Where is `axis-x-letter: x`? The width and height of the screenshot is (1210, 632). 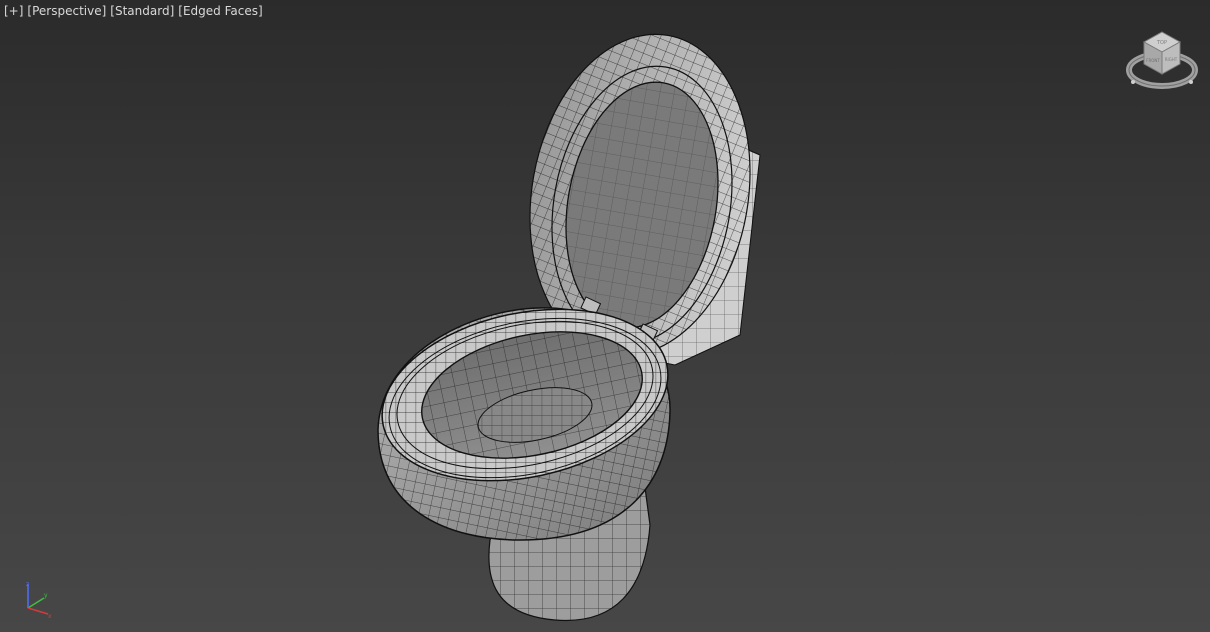
axis-x-letter: x is located at coordinates (50, 616).